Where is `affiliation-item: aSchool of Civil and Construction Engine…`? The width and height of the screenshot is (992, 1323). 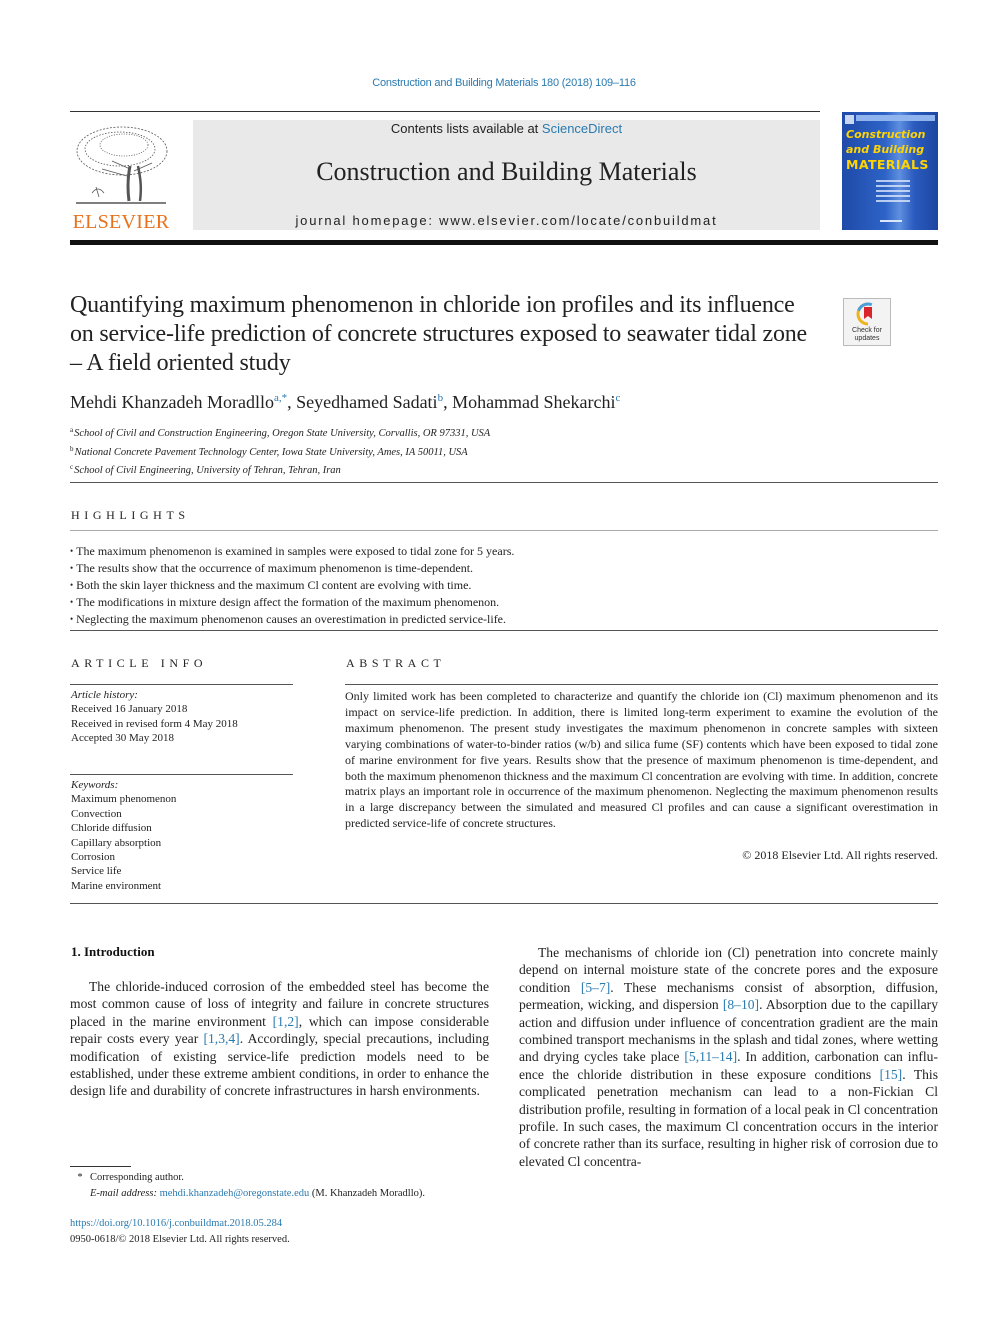
affiliation-item: aSchool of Civil and Construction Engine… is located at coordinates (445, 432).